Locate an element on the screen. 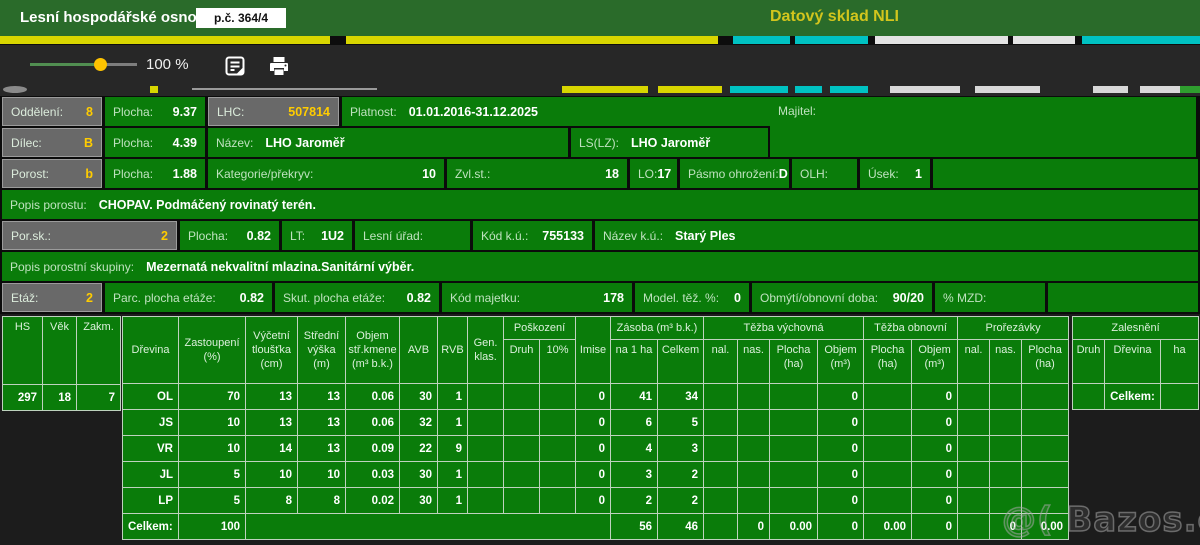 This screenshot has width=1200, height=545. field-label: Porost: is located at coordinates (30, 173).